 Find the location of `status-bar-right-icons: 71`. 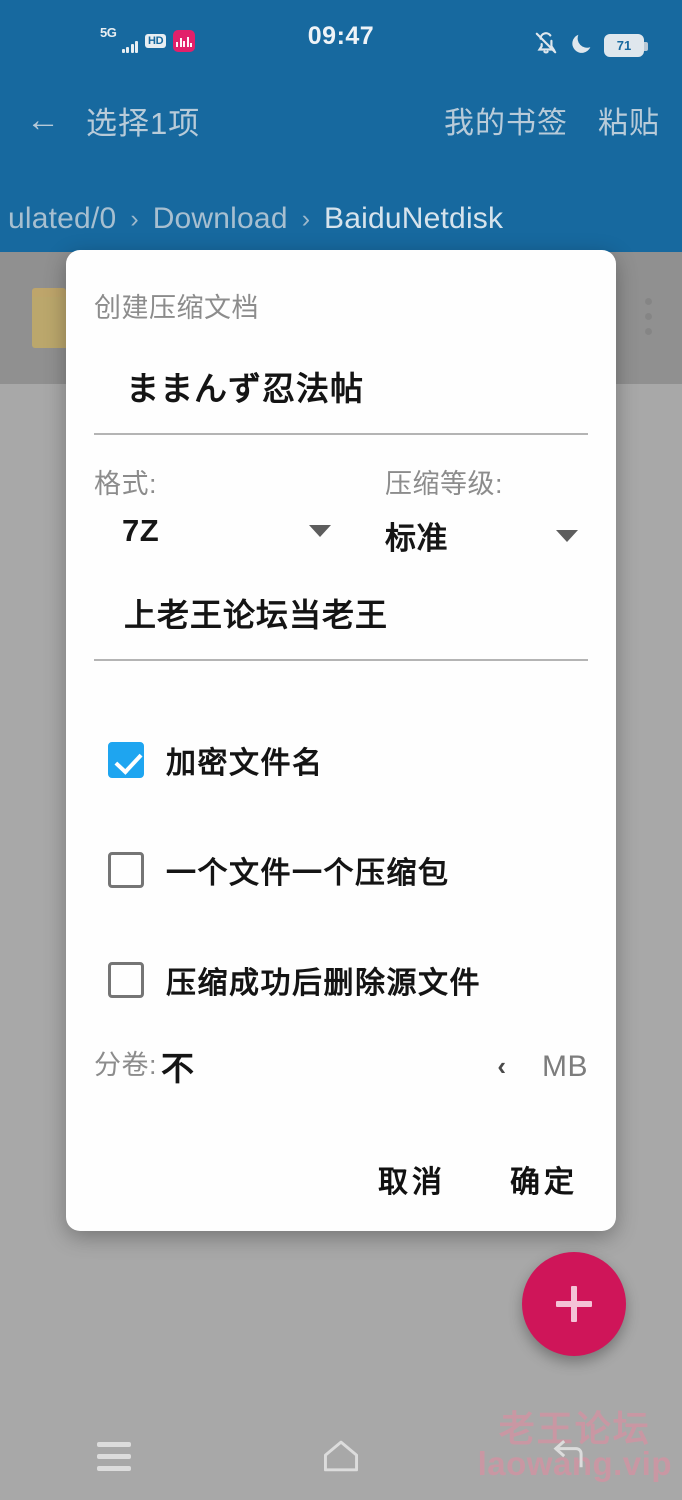

status-bar-right-icons: 71 is located at coordinates (590, 45).